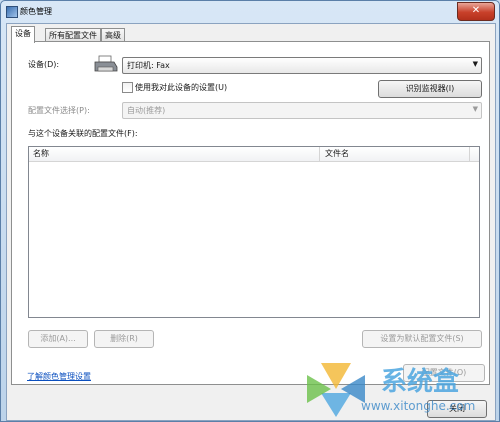 The height and width of the screenshot is (422, 500). I want to click on window-title: 颜色管理, so click(36, 11).